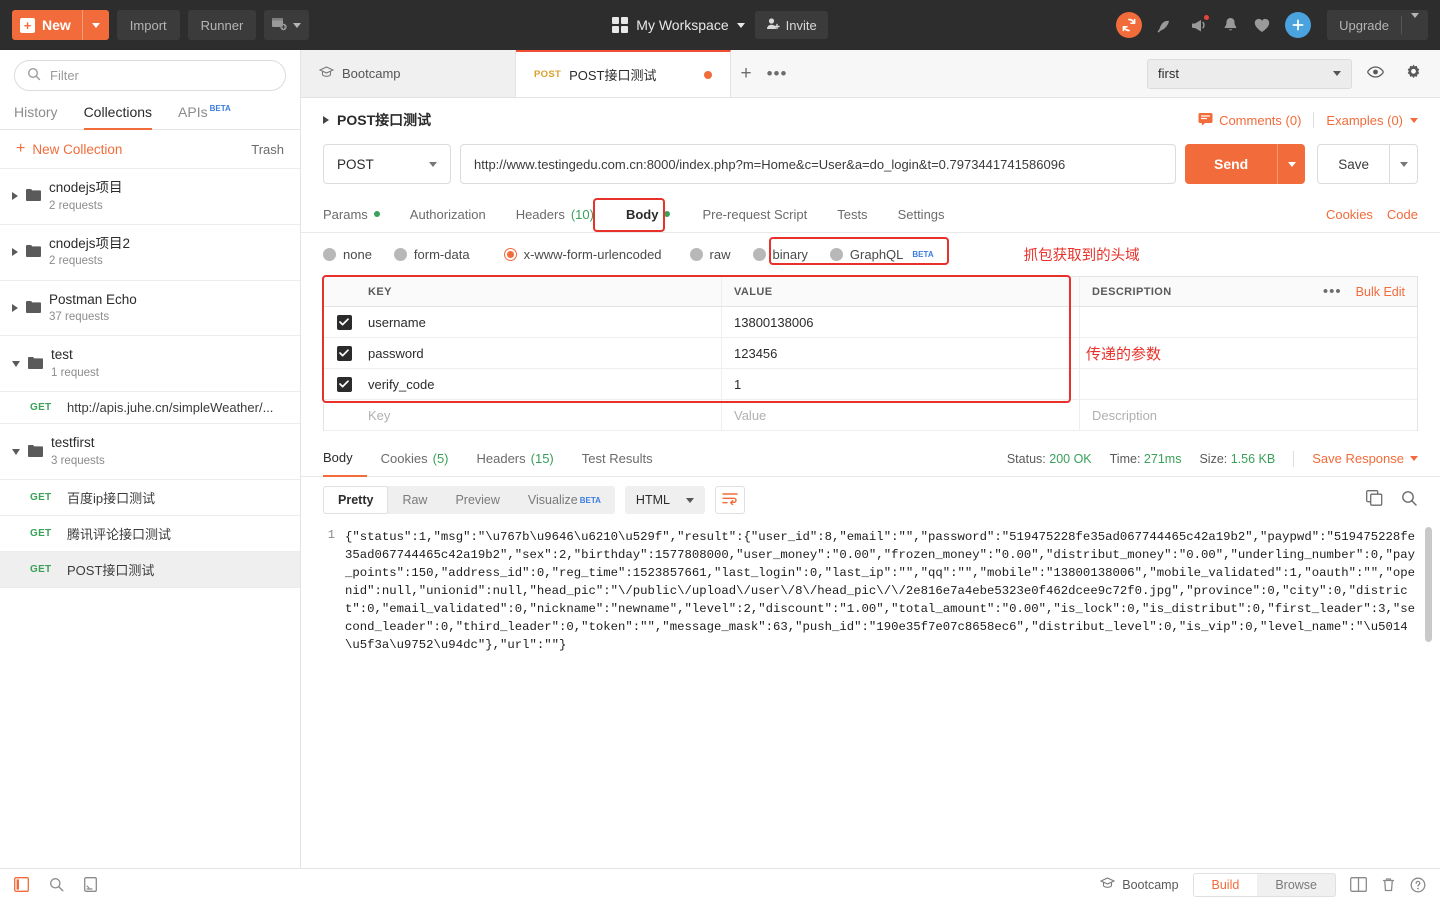 The width and height of the screenshot is (1440, 900). What do you see at coordinates (1374, 500) in the screenshot?
I see `copy-icon` at bounding box center [1374, 500].